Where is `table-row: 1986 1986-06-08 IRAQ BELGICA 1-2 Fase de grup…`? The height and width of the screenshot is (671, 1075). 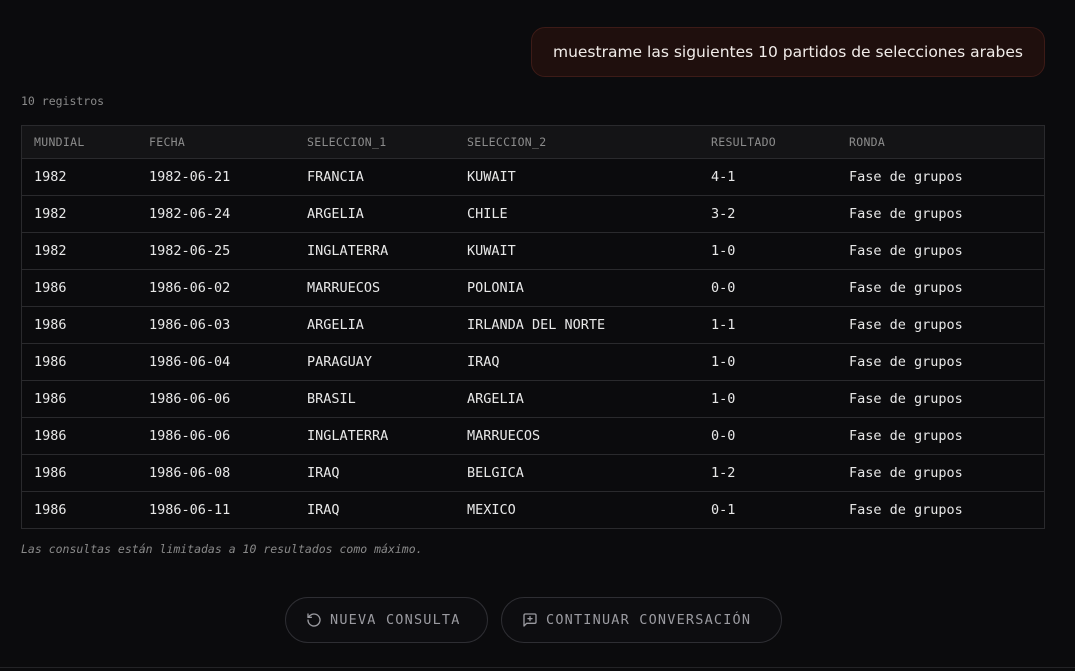 table-row: 1986 1986-06-08 IRAQ BELGICA 1-2 Fase de grup… is located at coordinates (533, 472).